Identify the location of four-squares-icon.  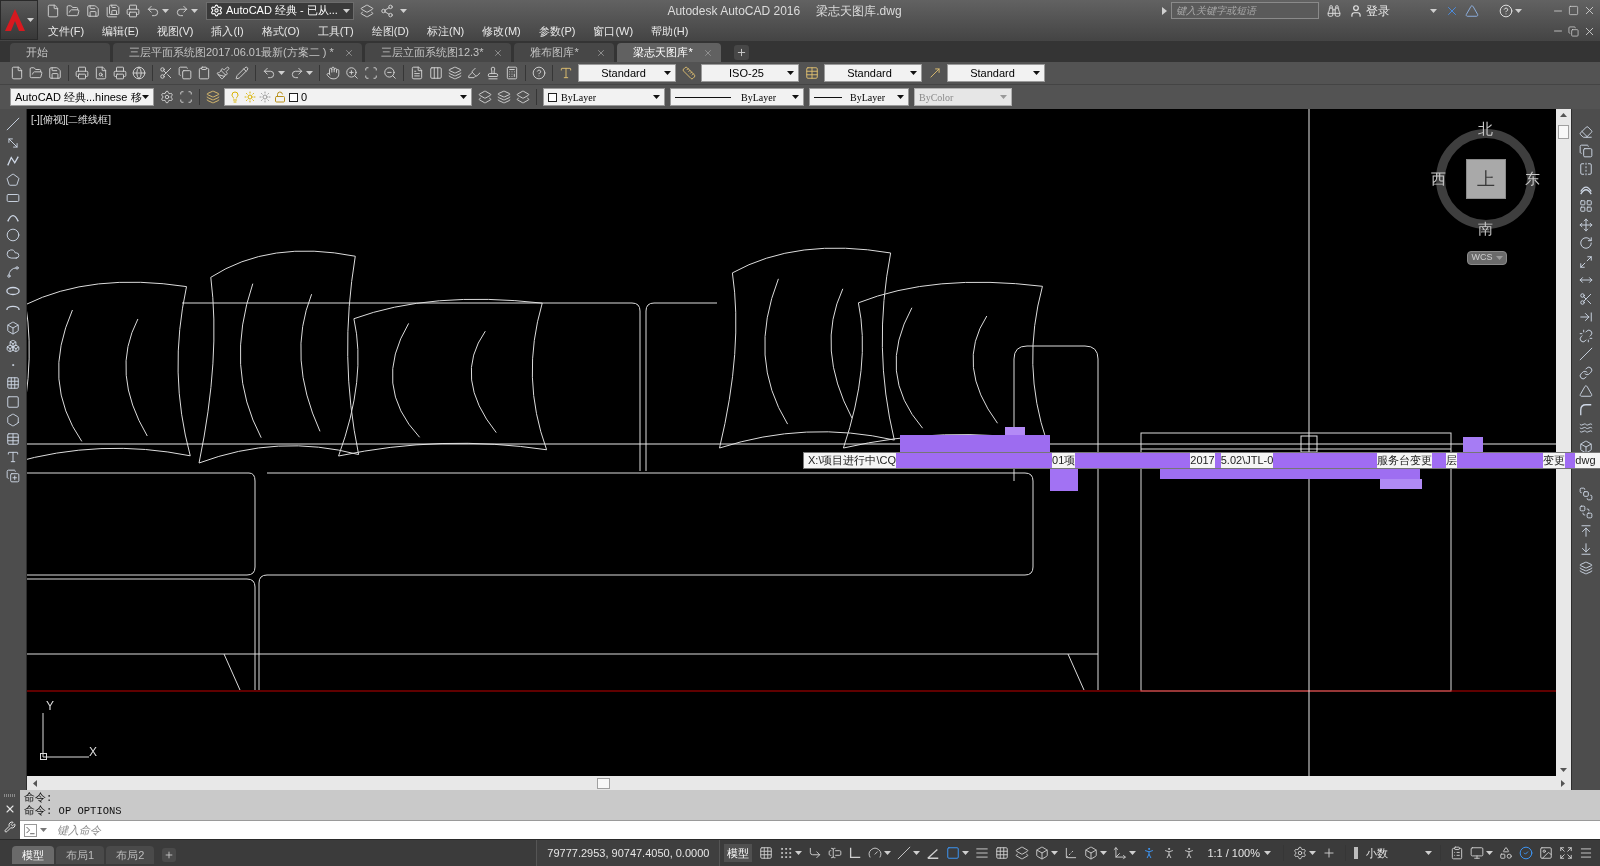
(1586, 206).